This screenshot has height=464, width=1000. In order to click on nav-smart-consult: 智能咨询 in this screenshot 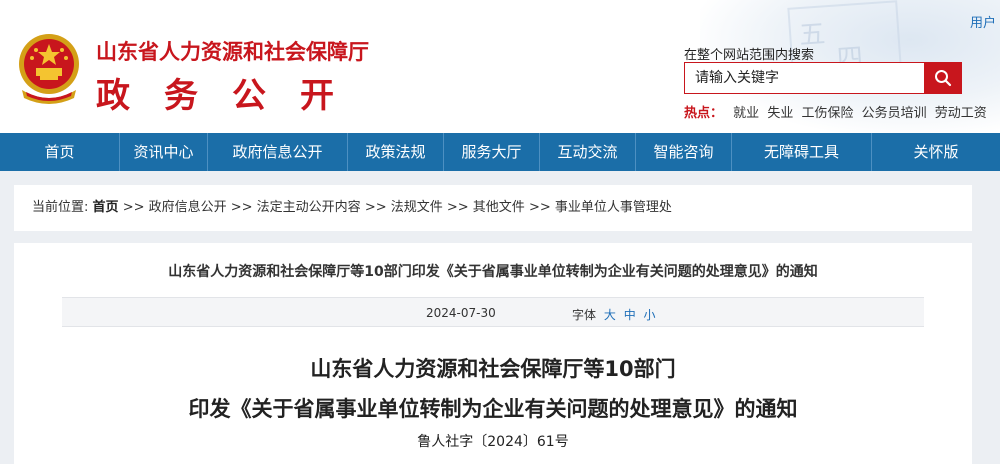, I will do `click(684, 152)`.